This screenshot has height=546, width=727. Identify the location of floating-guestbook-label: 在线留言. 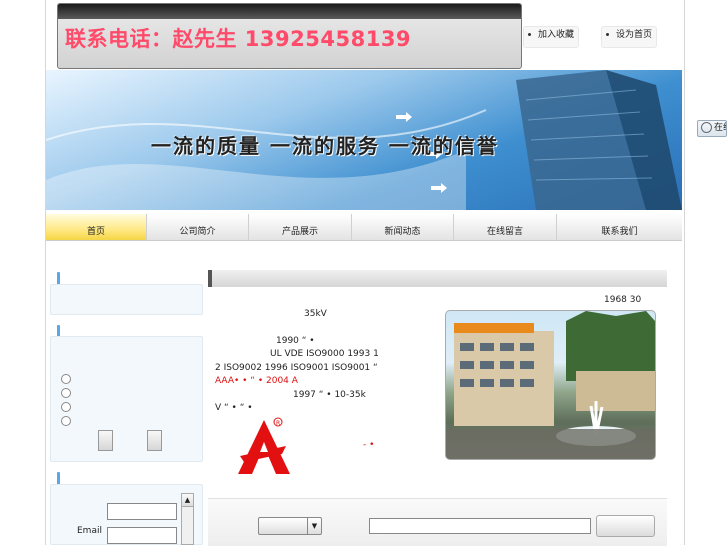
(720, 128).